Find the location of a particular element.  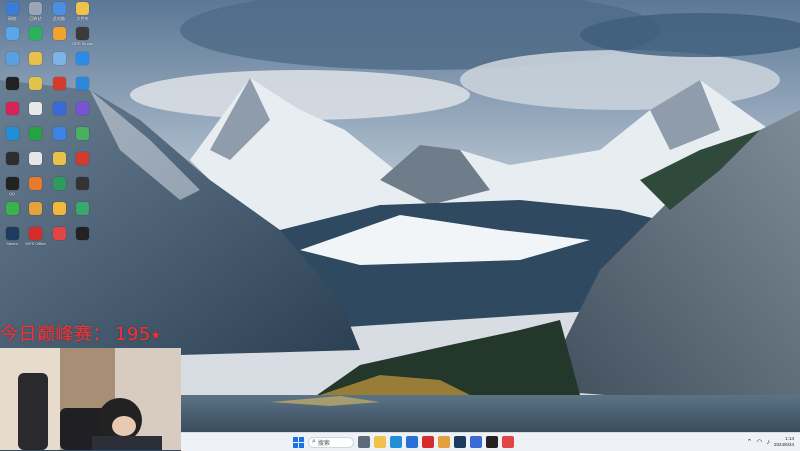

recycle-bin-icon is located at coordinates (35, 8).